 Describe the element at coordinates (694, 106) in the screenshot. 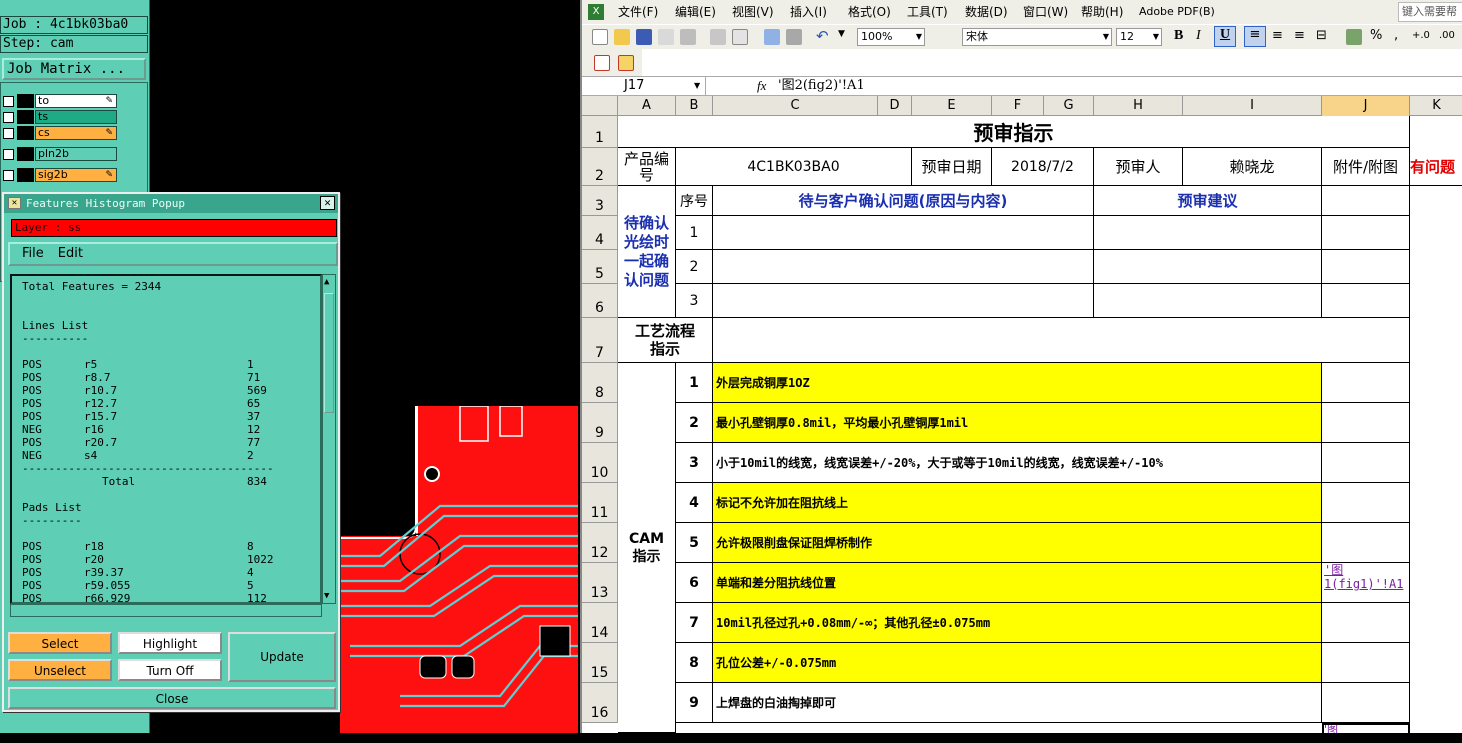

I see `column-header: B` at that location.